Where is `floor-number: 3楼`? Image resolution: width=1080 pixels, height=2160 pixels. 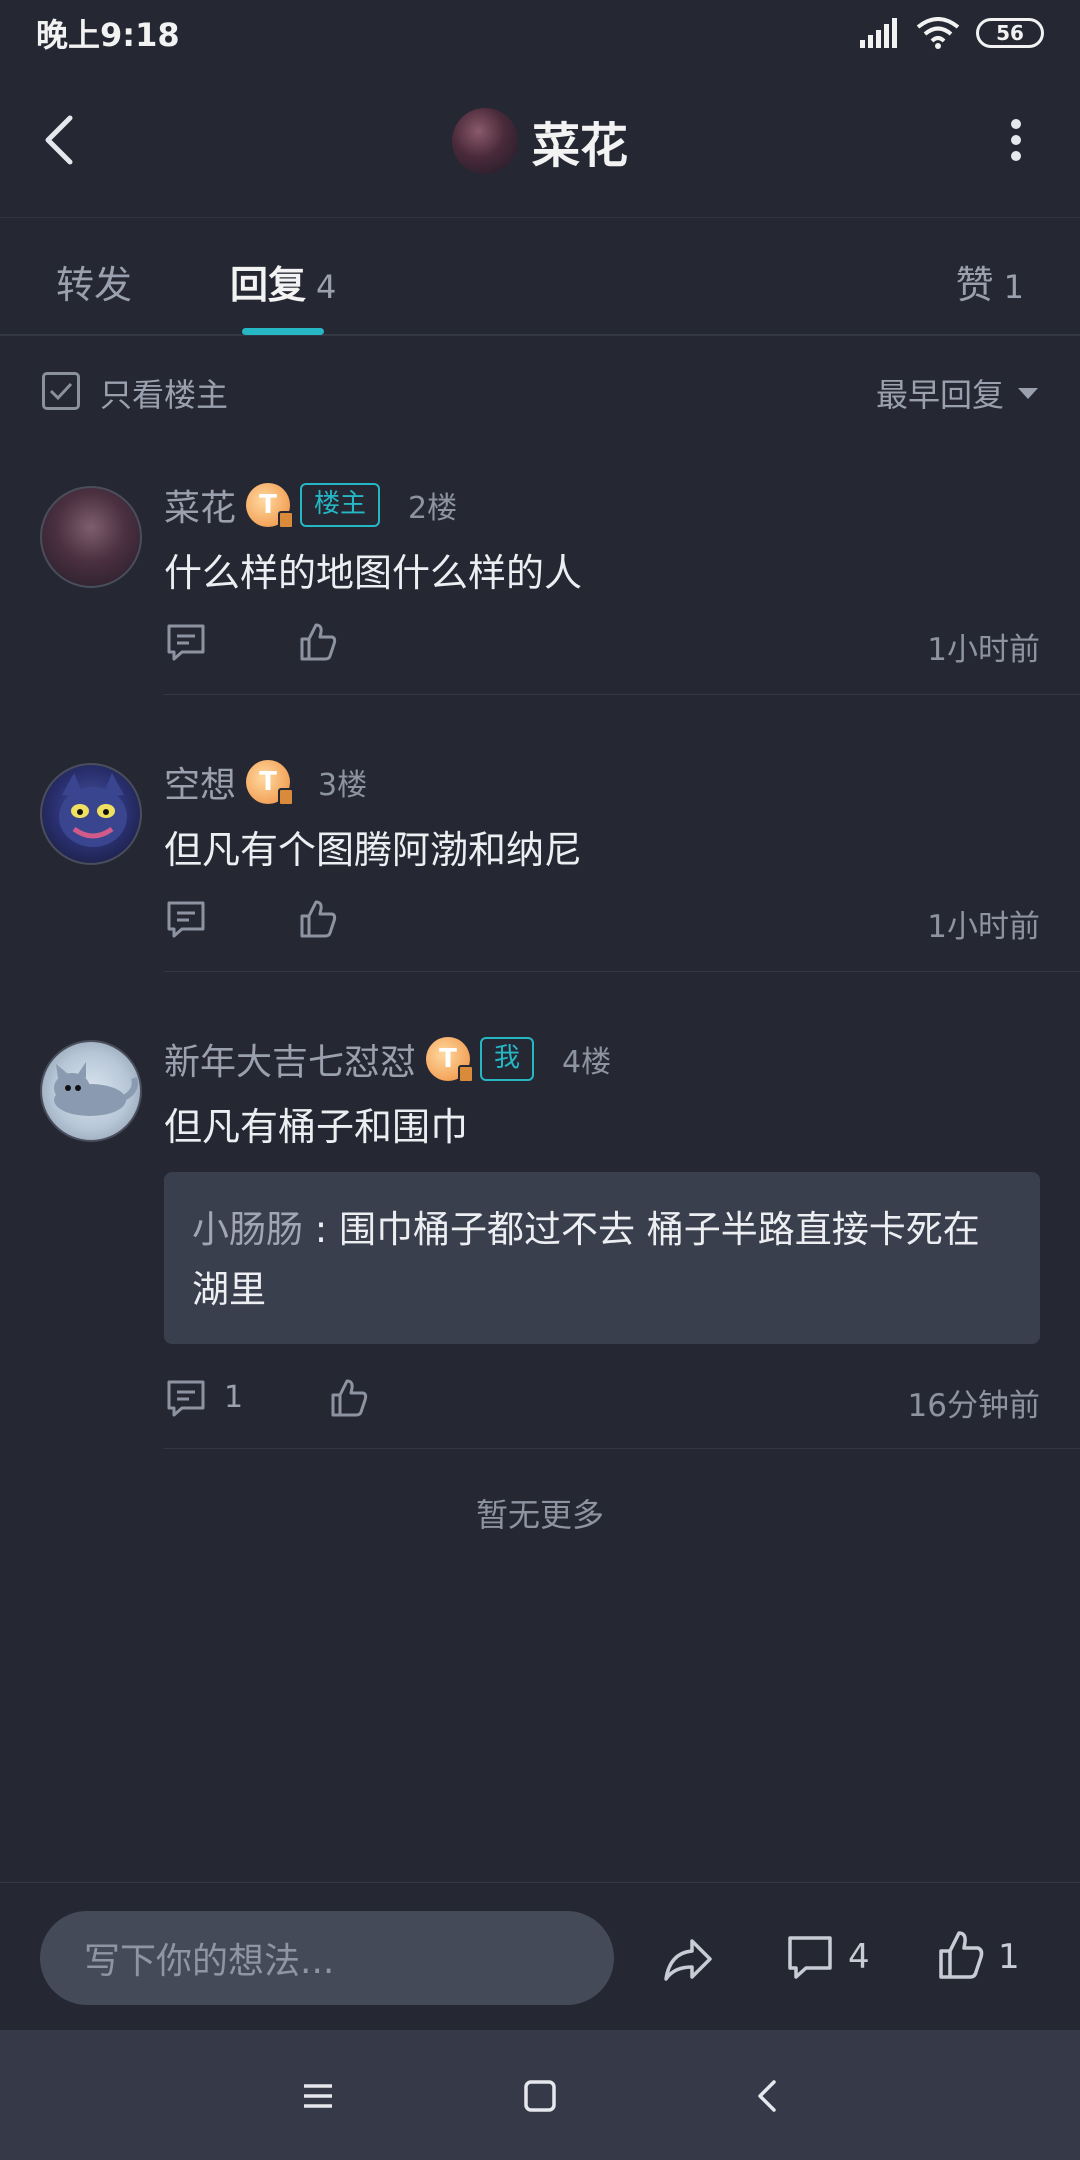
floor-number: 3楼 is located at coordinates (343, 785).